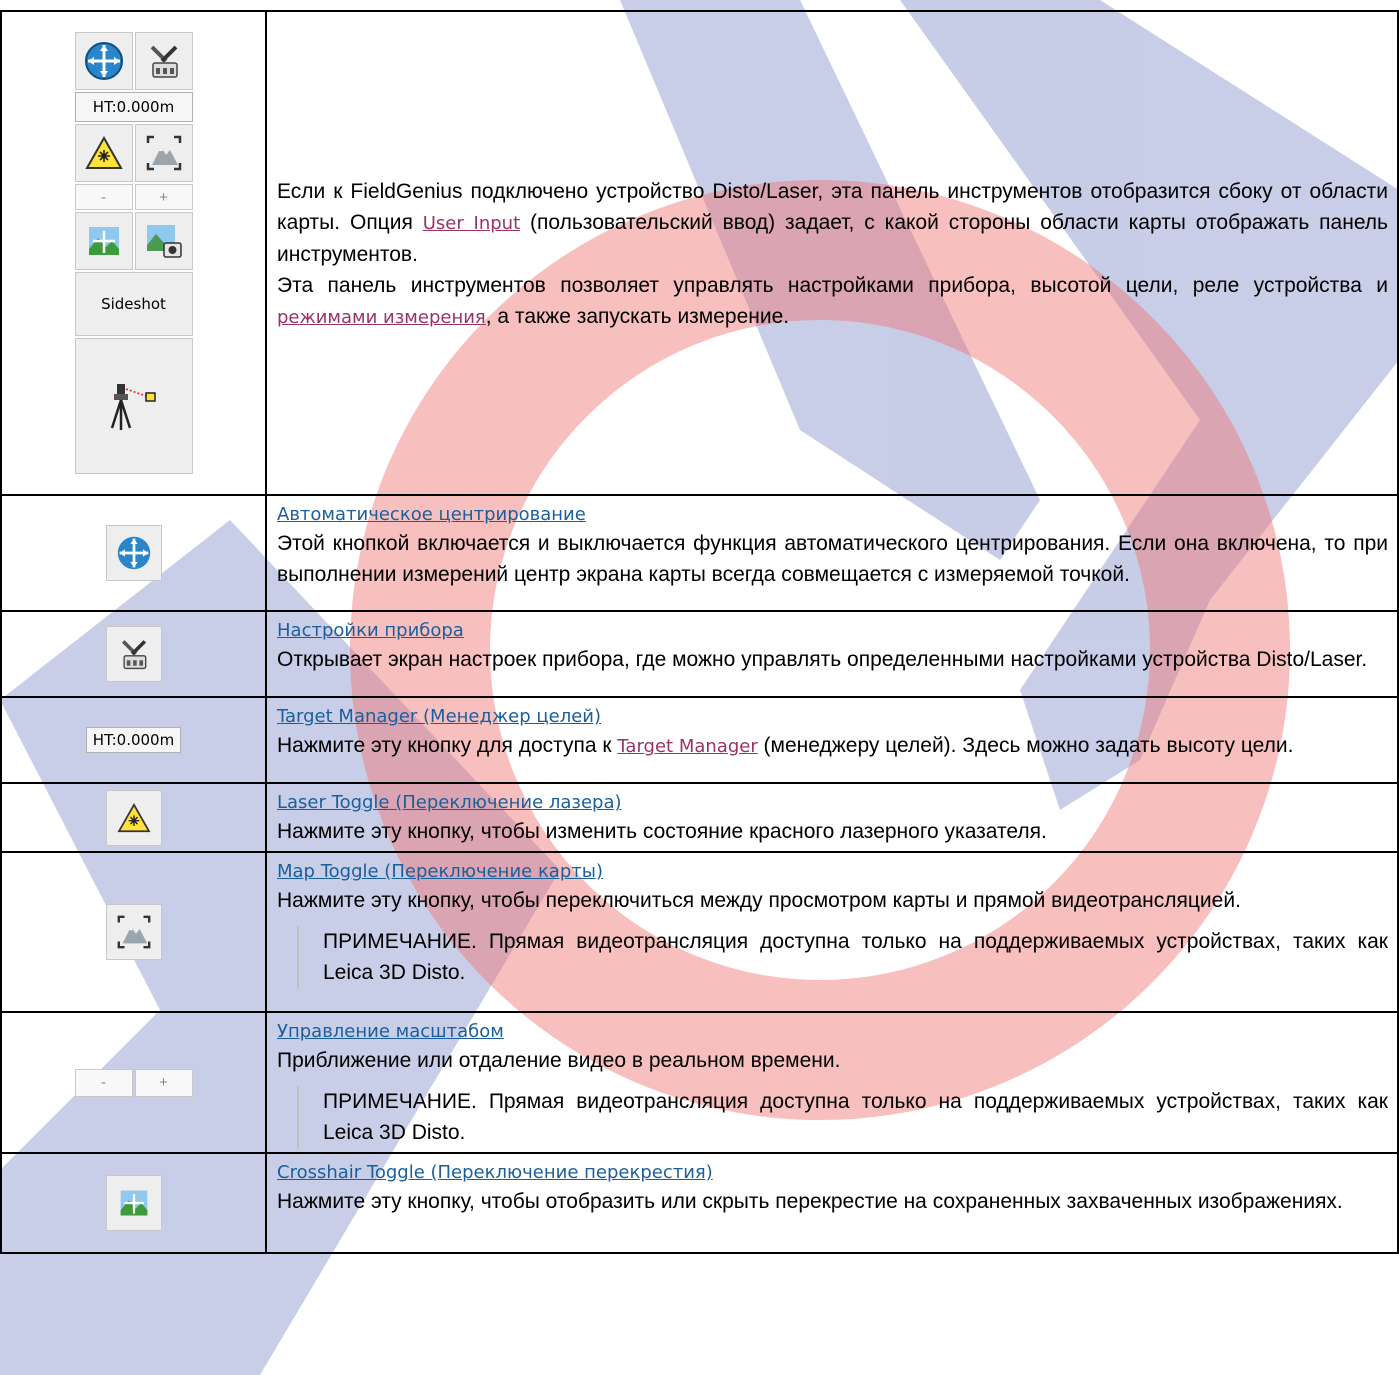 The height and width of the screenshot is (1375, 1399). I want to click on zoom-in-button: +, so click(163, 197).